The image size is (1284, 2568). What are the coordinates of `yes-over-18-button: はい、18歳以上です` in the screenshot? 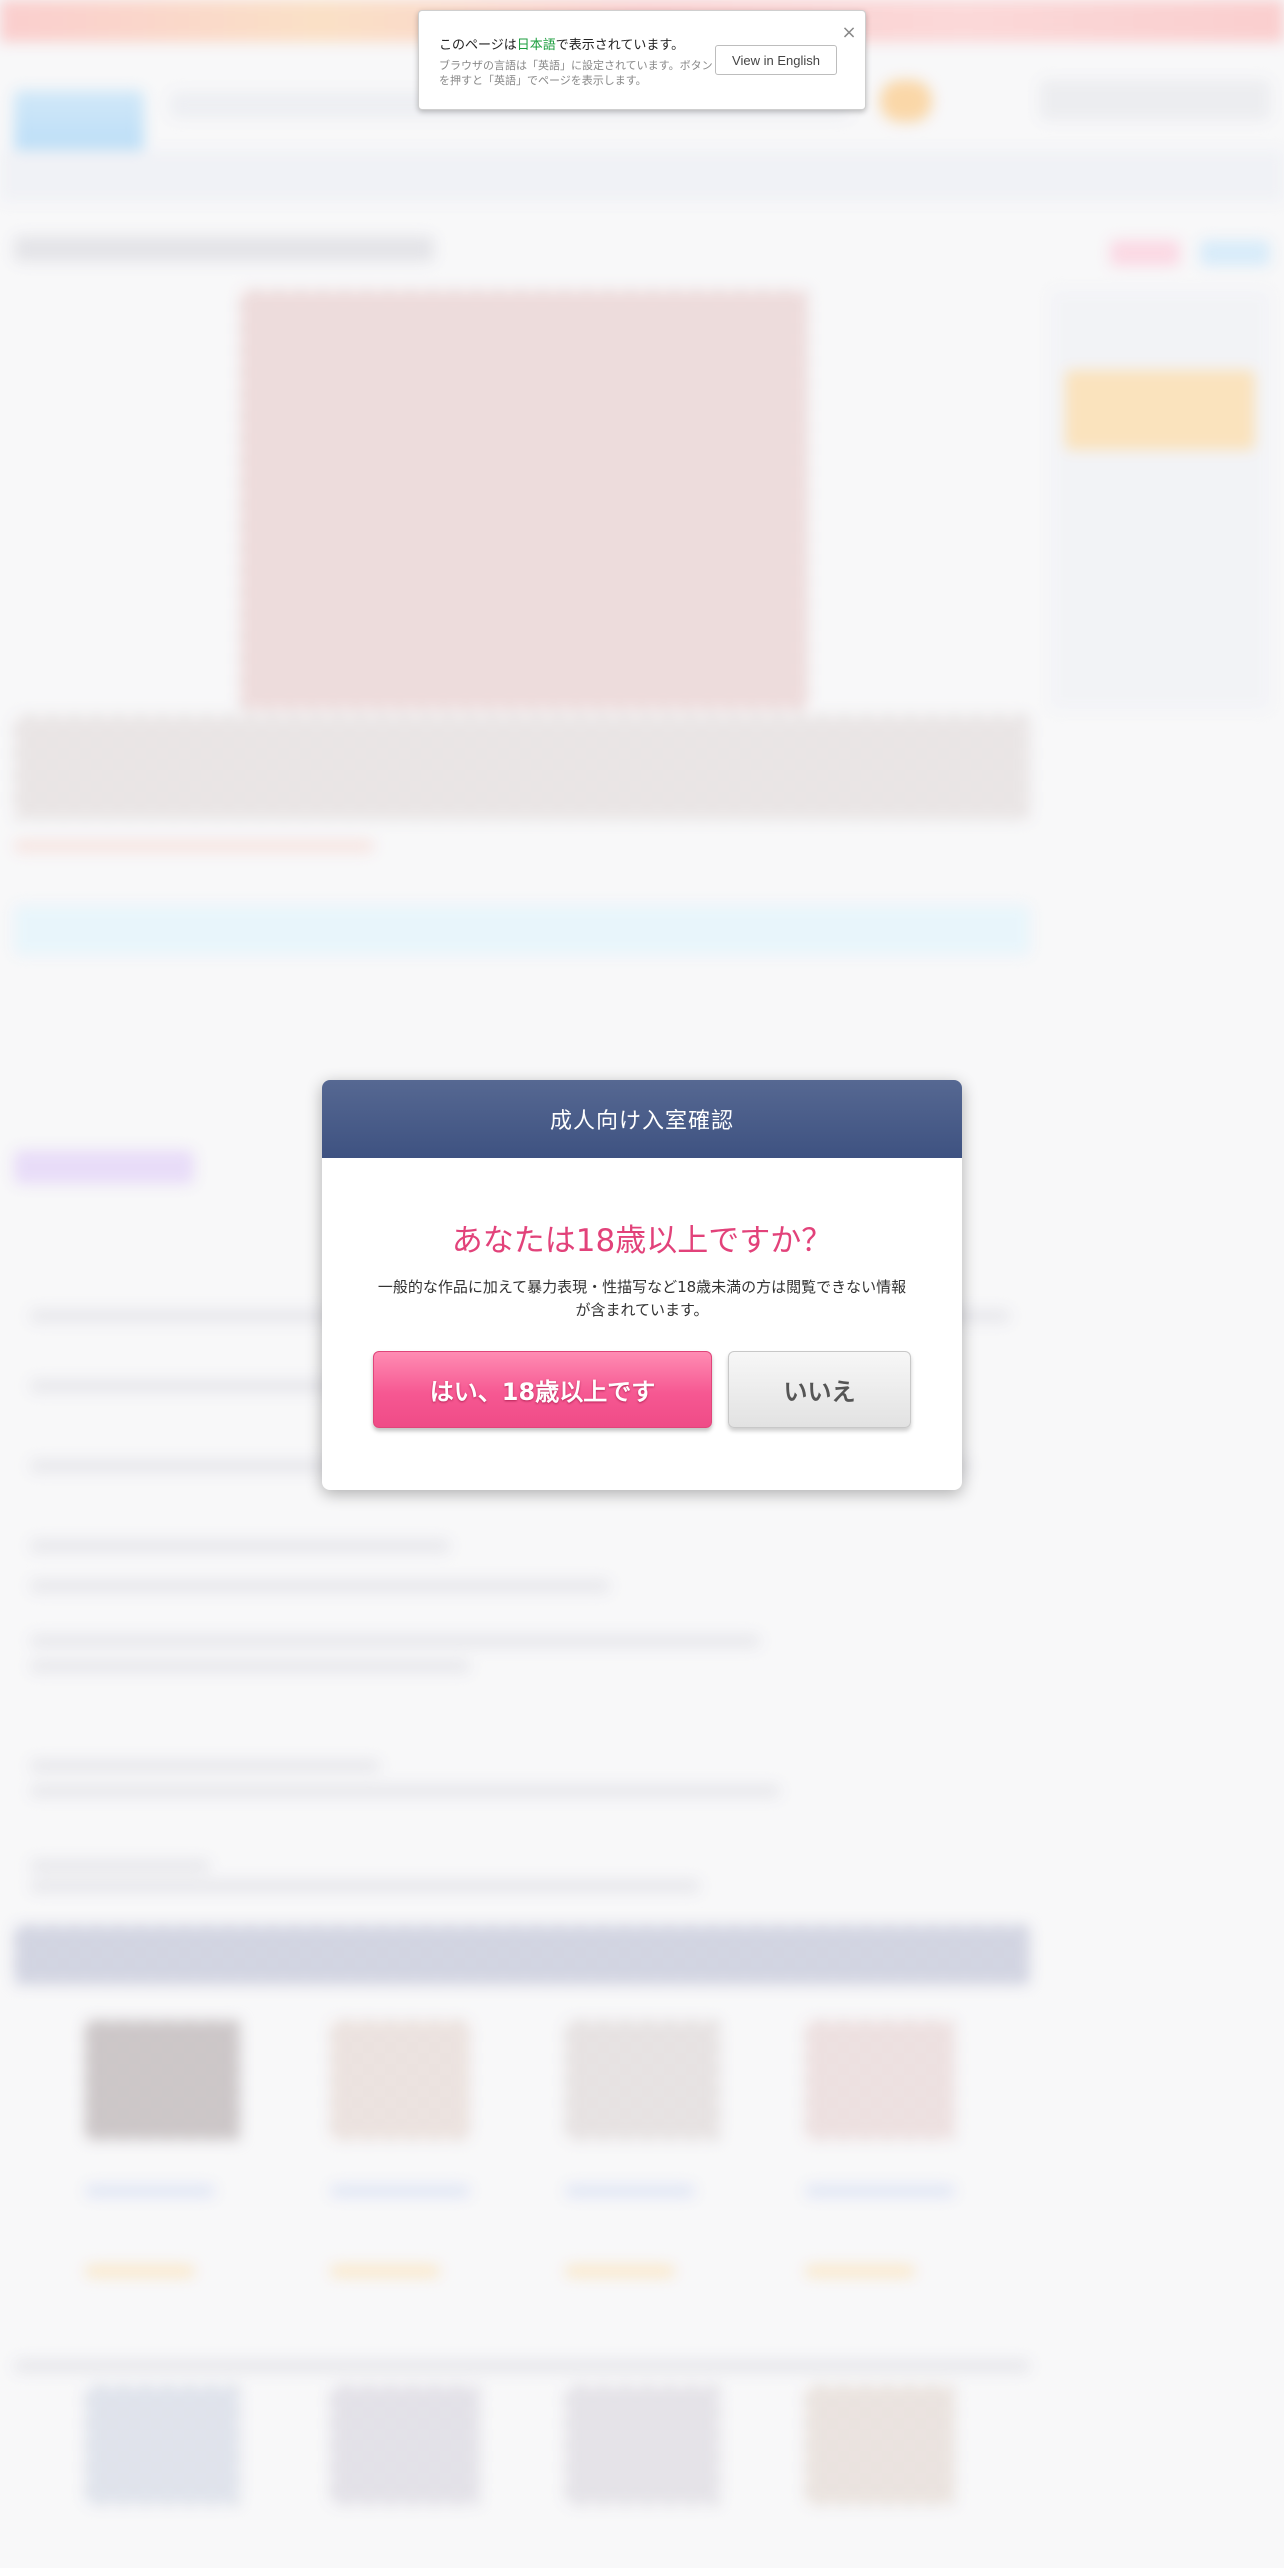 It's located at (542, 1389).